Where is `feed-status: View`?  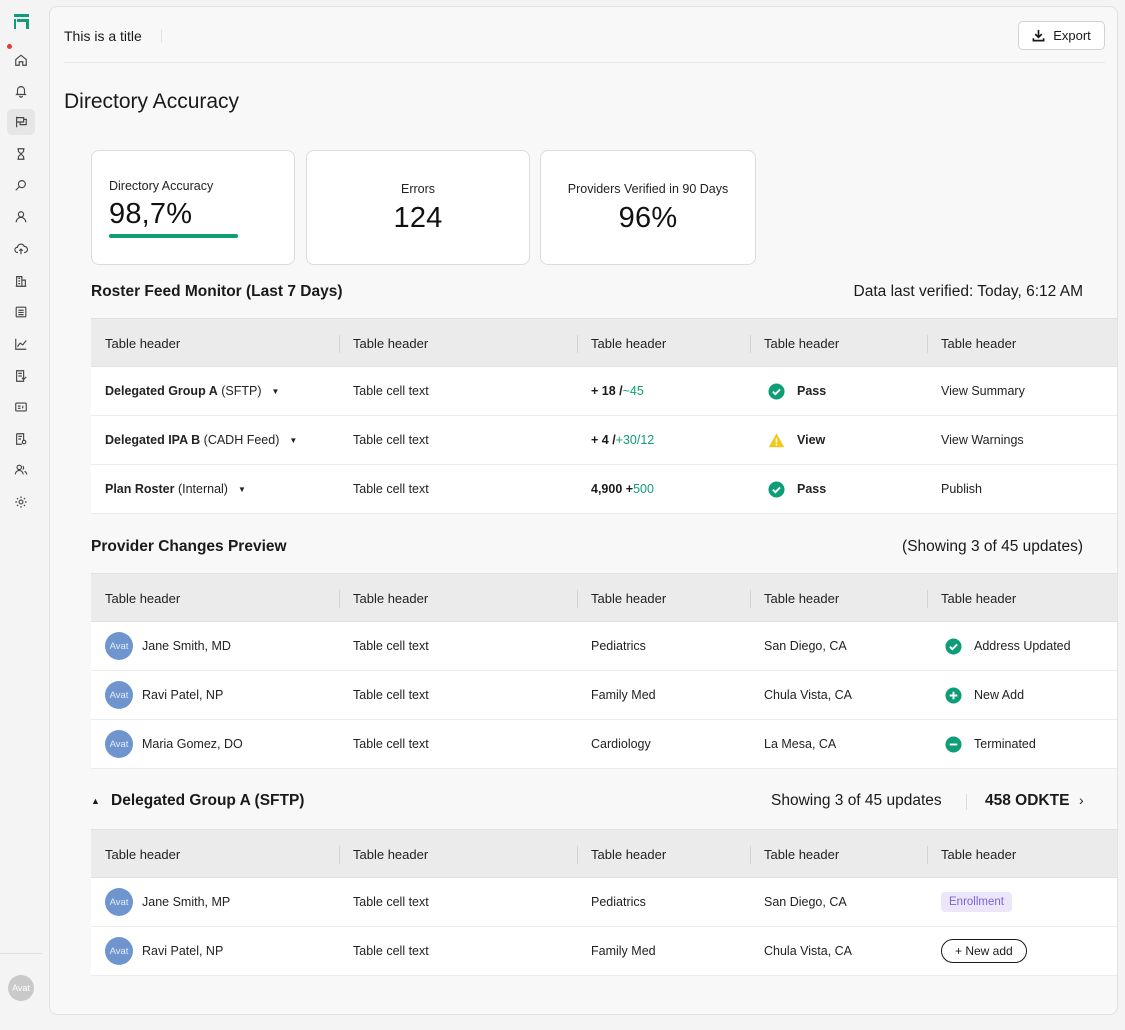 feed-status: View is located at coordinates (794, 440).